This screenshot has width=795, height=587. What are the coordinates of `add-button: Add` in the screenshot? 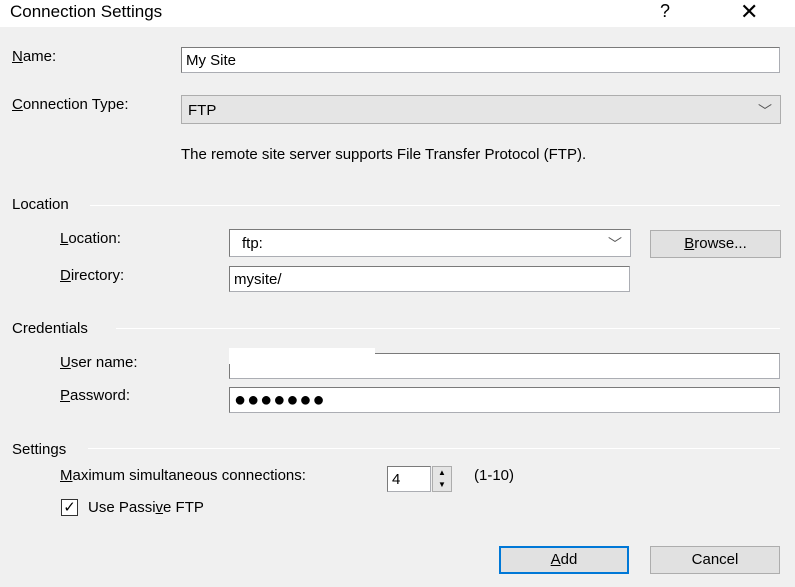 It's located at (564, 560).